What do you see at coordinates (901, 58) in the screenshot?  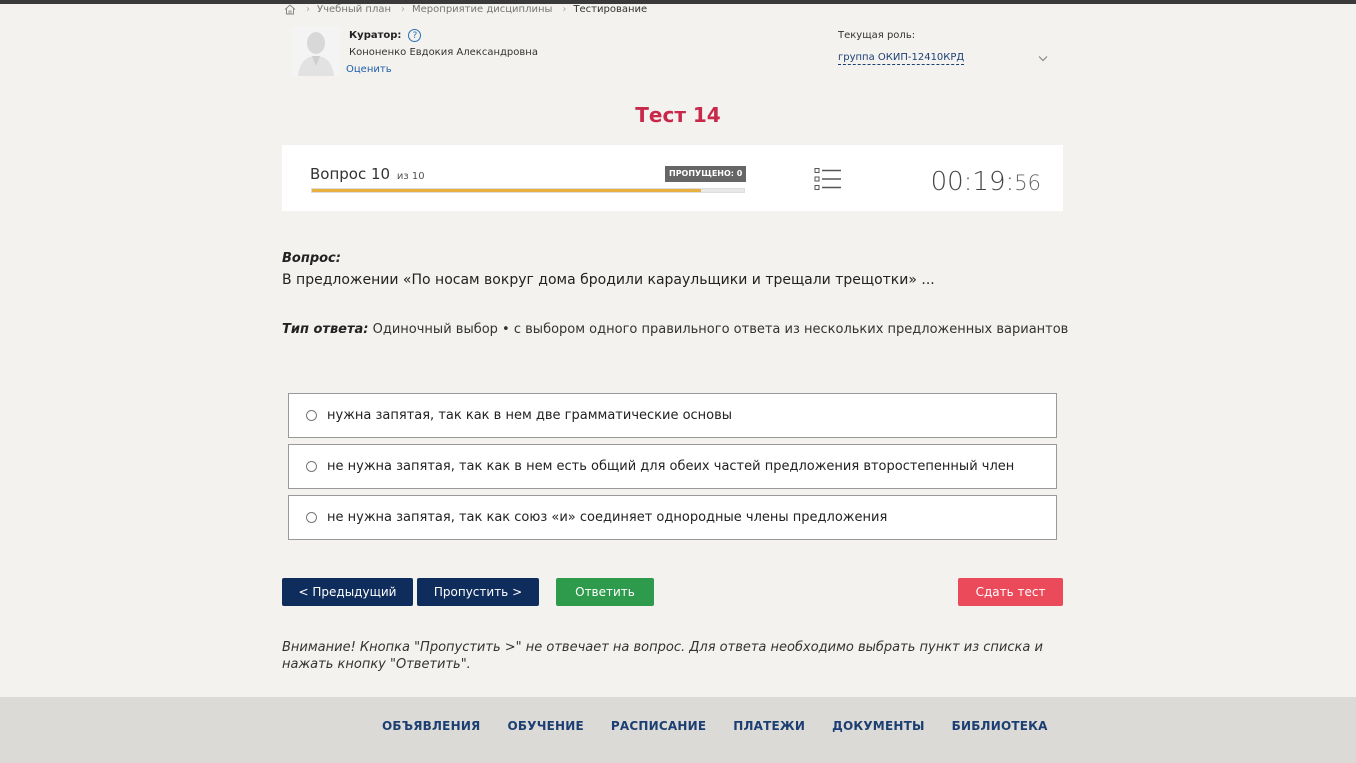 I see `role-value: группа ОКИП-12410КРД` at bounding box center [901, 58].